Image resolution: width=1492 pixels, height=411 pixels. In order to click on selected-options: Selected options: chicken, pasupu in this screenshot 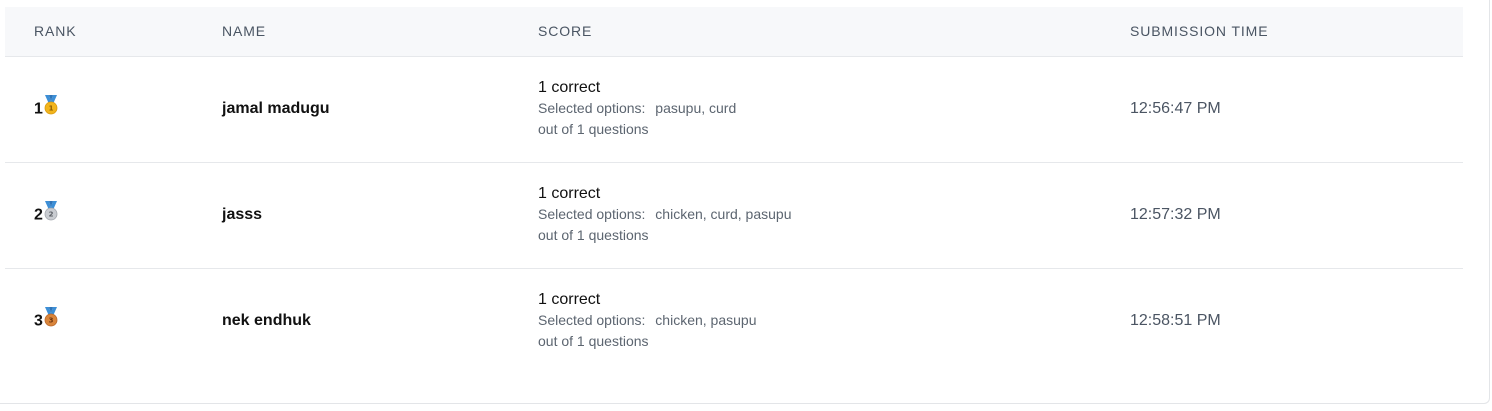, I will do `click(834, 320)`.